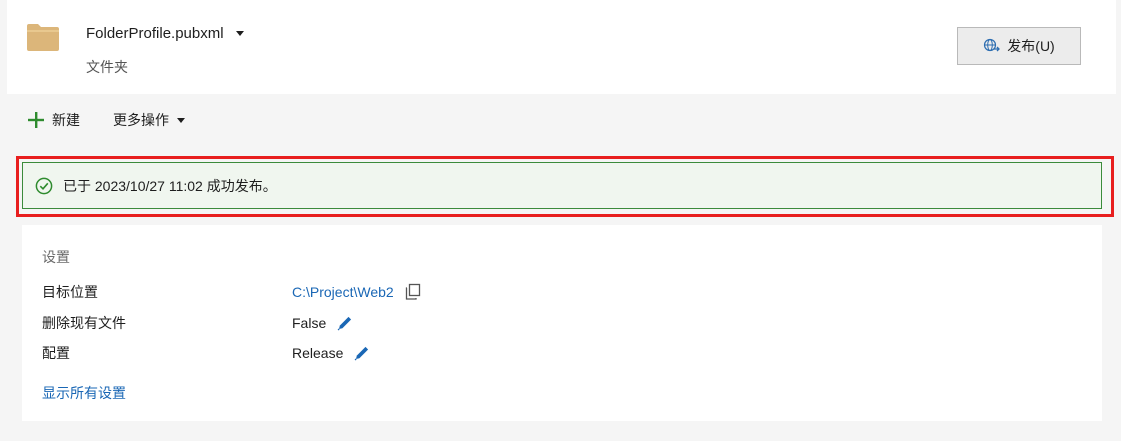 The width and height of the screenshot is (1121, 441). What do you see at coordinates (318, 353) in the screenshot?
I see `setting-value: Release` at bounding box center [318, 353].